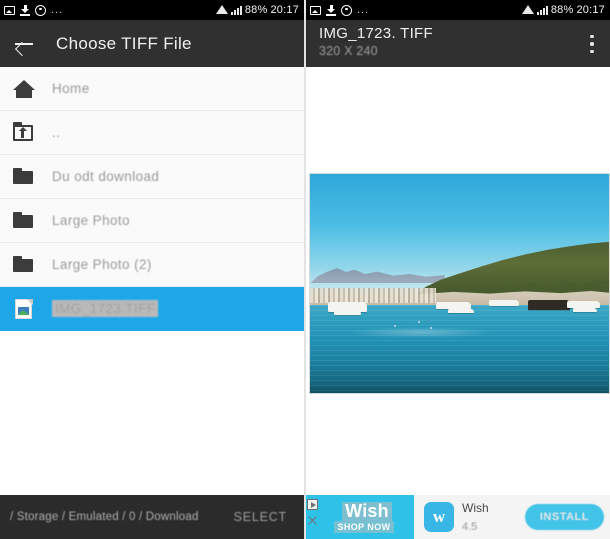  I want to click on ad-artwork: Wish SHOP NOW, so click(360, 517).